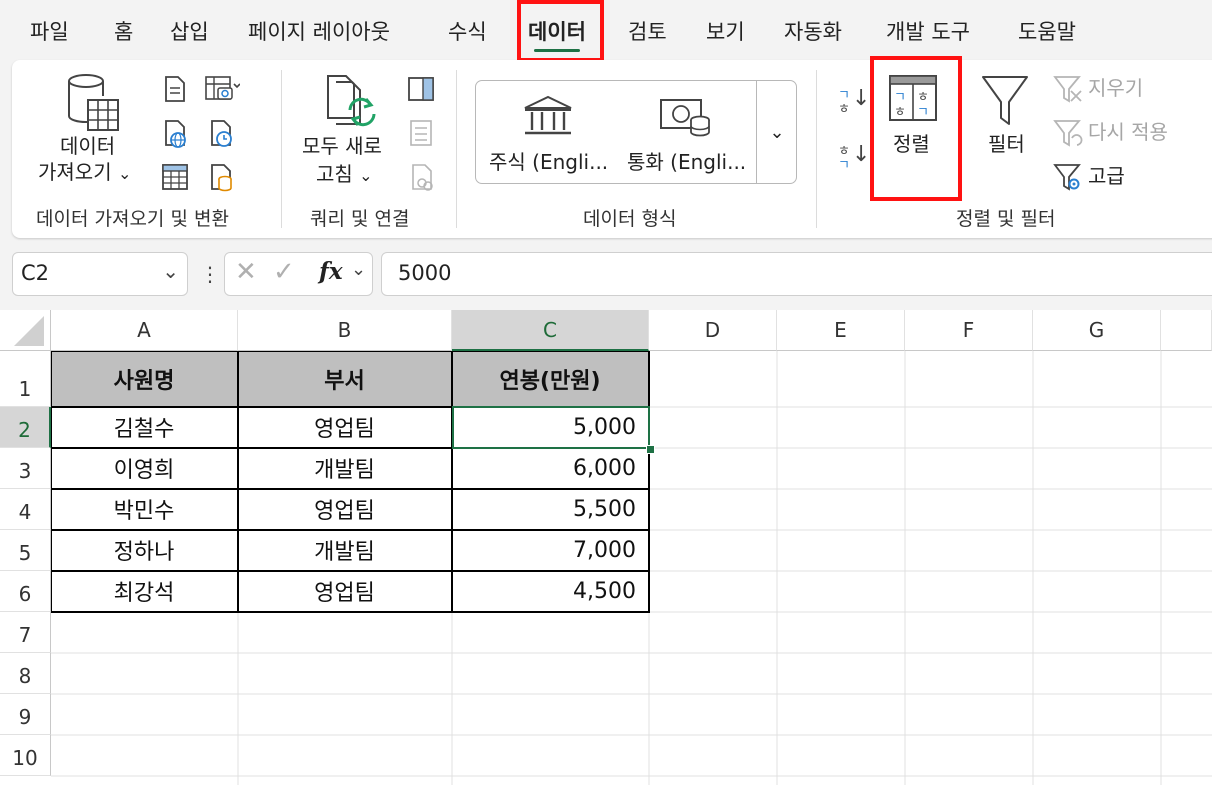 The image size is (1212, 785). Describe the element at coordinates (342, 146) in the screenshot. I see `refresh-all-label: 모두 새로` at that location.